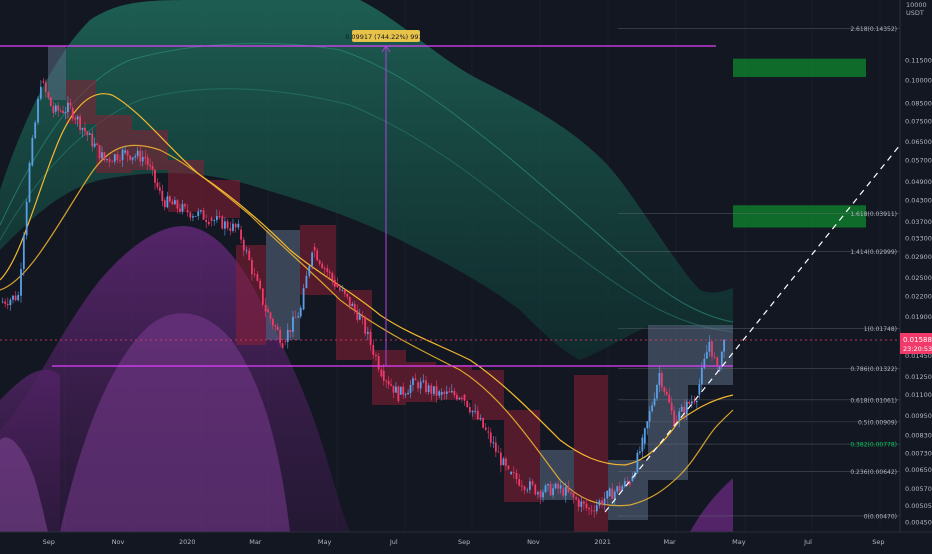 Image resolution: width=932 pixels, height=554 pixels. Describe the element at coordinates (873, 252) in the screenshot. I see `fib-label: 1.414(0.02999)` at that location.